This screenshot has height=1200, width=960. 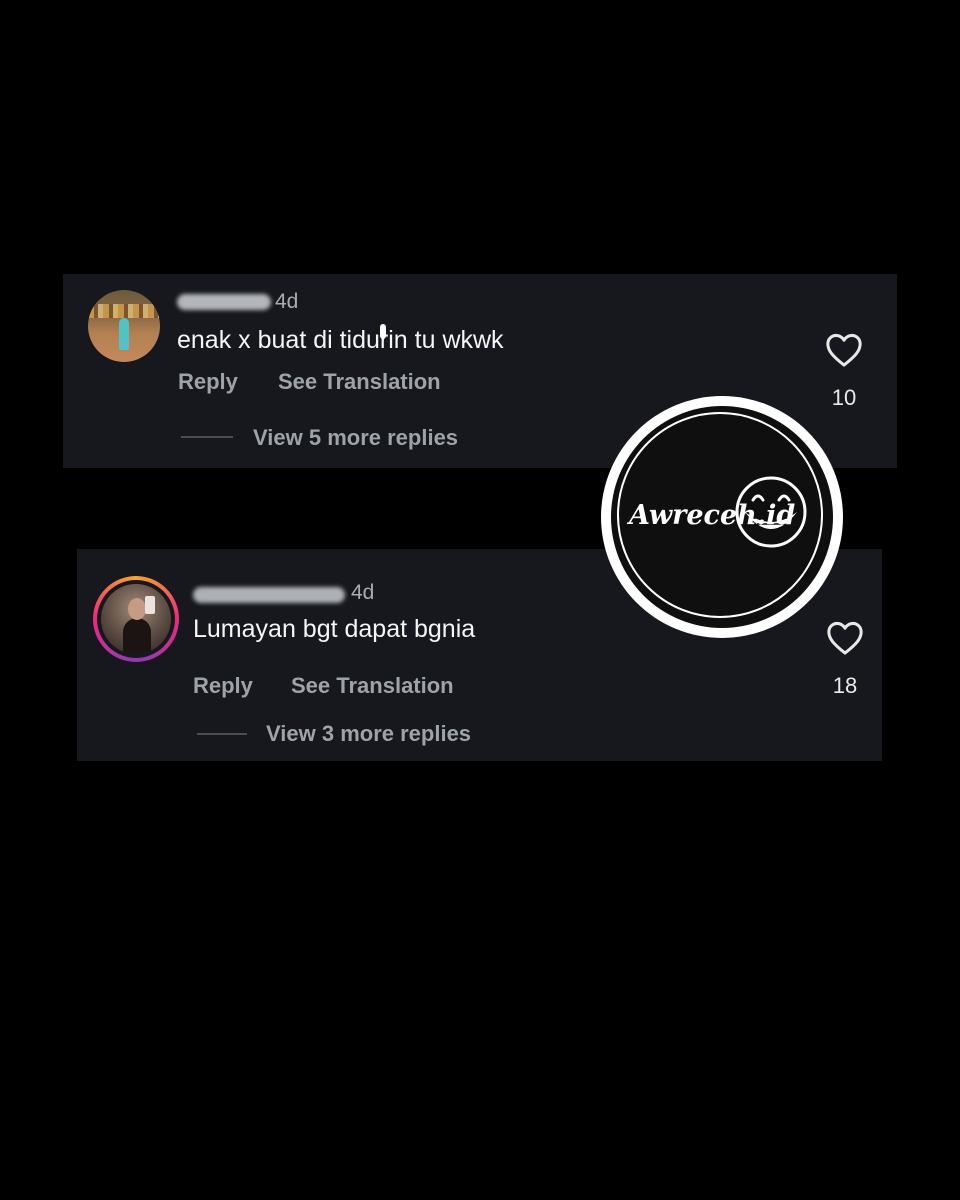 I want to click on avatar-background-stands, so click(x=124, y=311).